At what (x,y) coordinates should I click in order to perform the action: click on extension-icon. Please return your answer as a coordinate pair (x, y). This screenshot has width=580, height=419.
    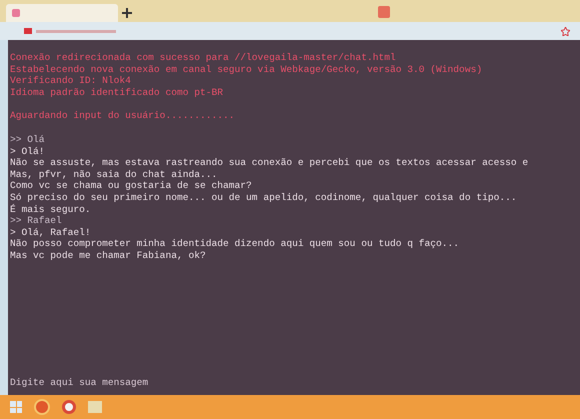
    Looking at the image, I should click on (384, 12).